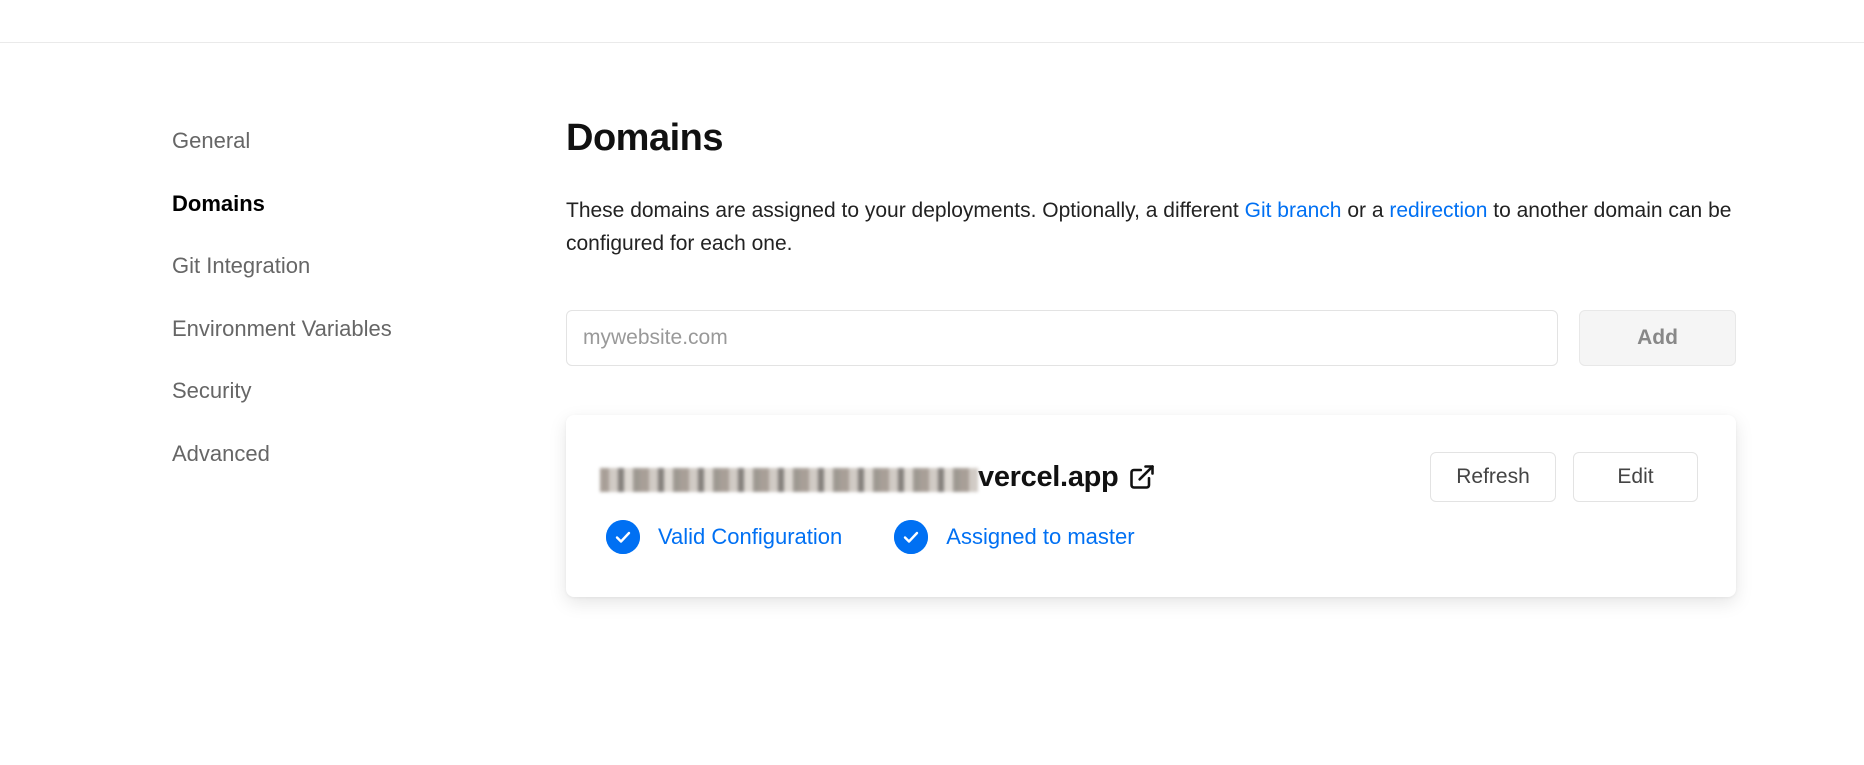 This screenshot has height=765, width=1864. Describe the element at coordinates (1048, 476) in the screenshot. I see `domain-suffix: vercel.app` at that location.